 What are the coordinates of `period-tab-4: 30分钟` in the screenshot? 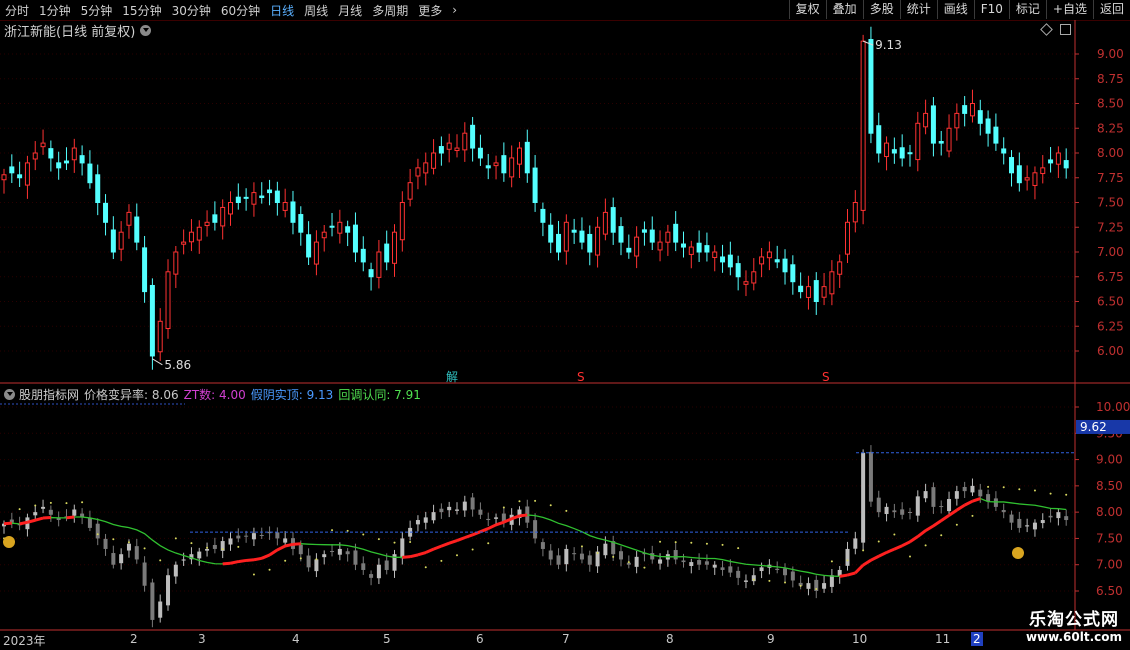 It's located at (191, 10).